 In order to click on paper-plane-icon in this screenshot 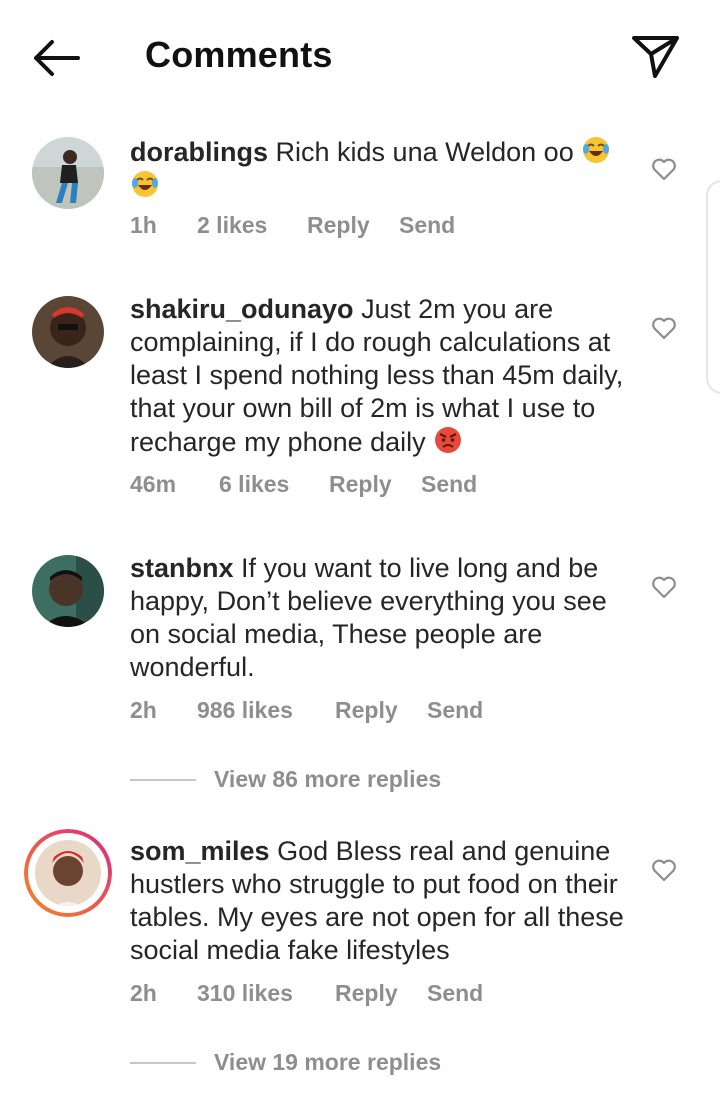, I will do `click(655, 57)`.